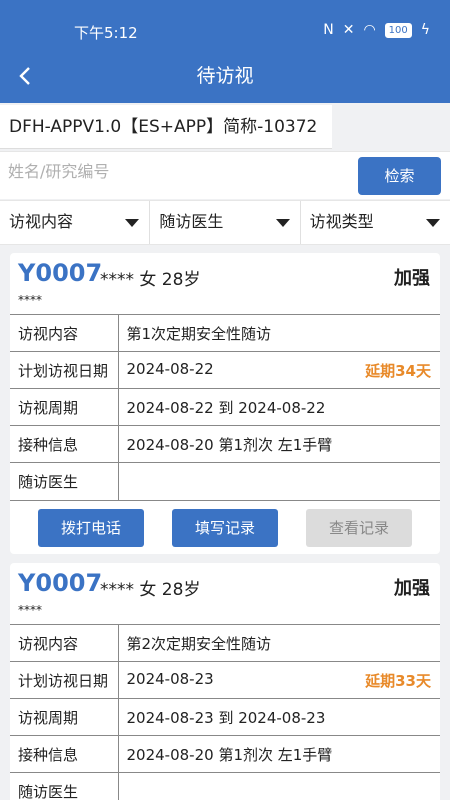 The height and width of the screenshot is (800, 450). I want to click on table-row: 计划访视日期 2024-08-22 延期34天, so click(225, 370).